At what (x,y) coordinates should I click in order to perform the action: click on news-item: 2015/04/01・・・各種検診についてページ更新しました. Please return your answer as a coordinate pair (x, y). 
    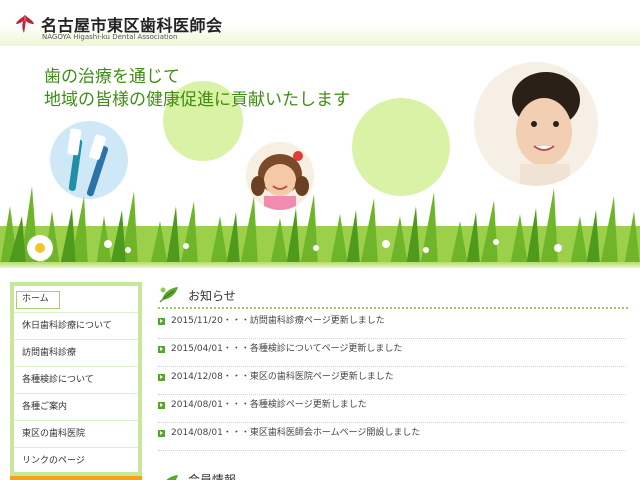
    Looking at the image, I should click on (392, 353).